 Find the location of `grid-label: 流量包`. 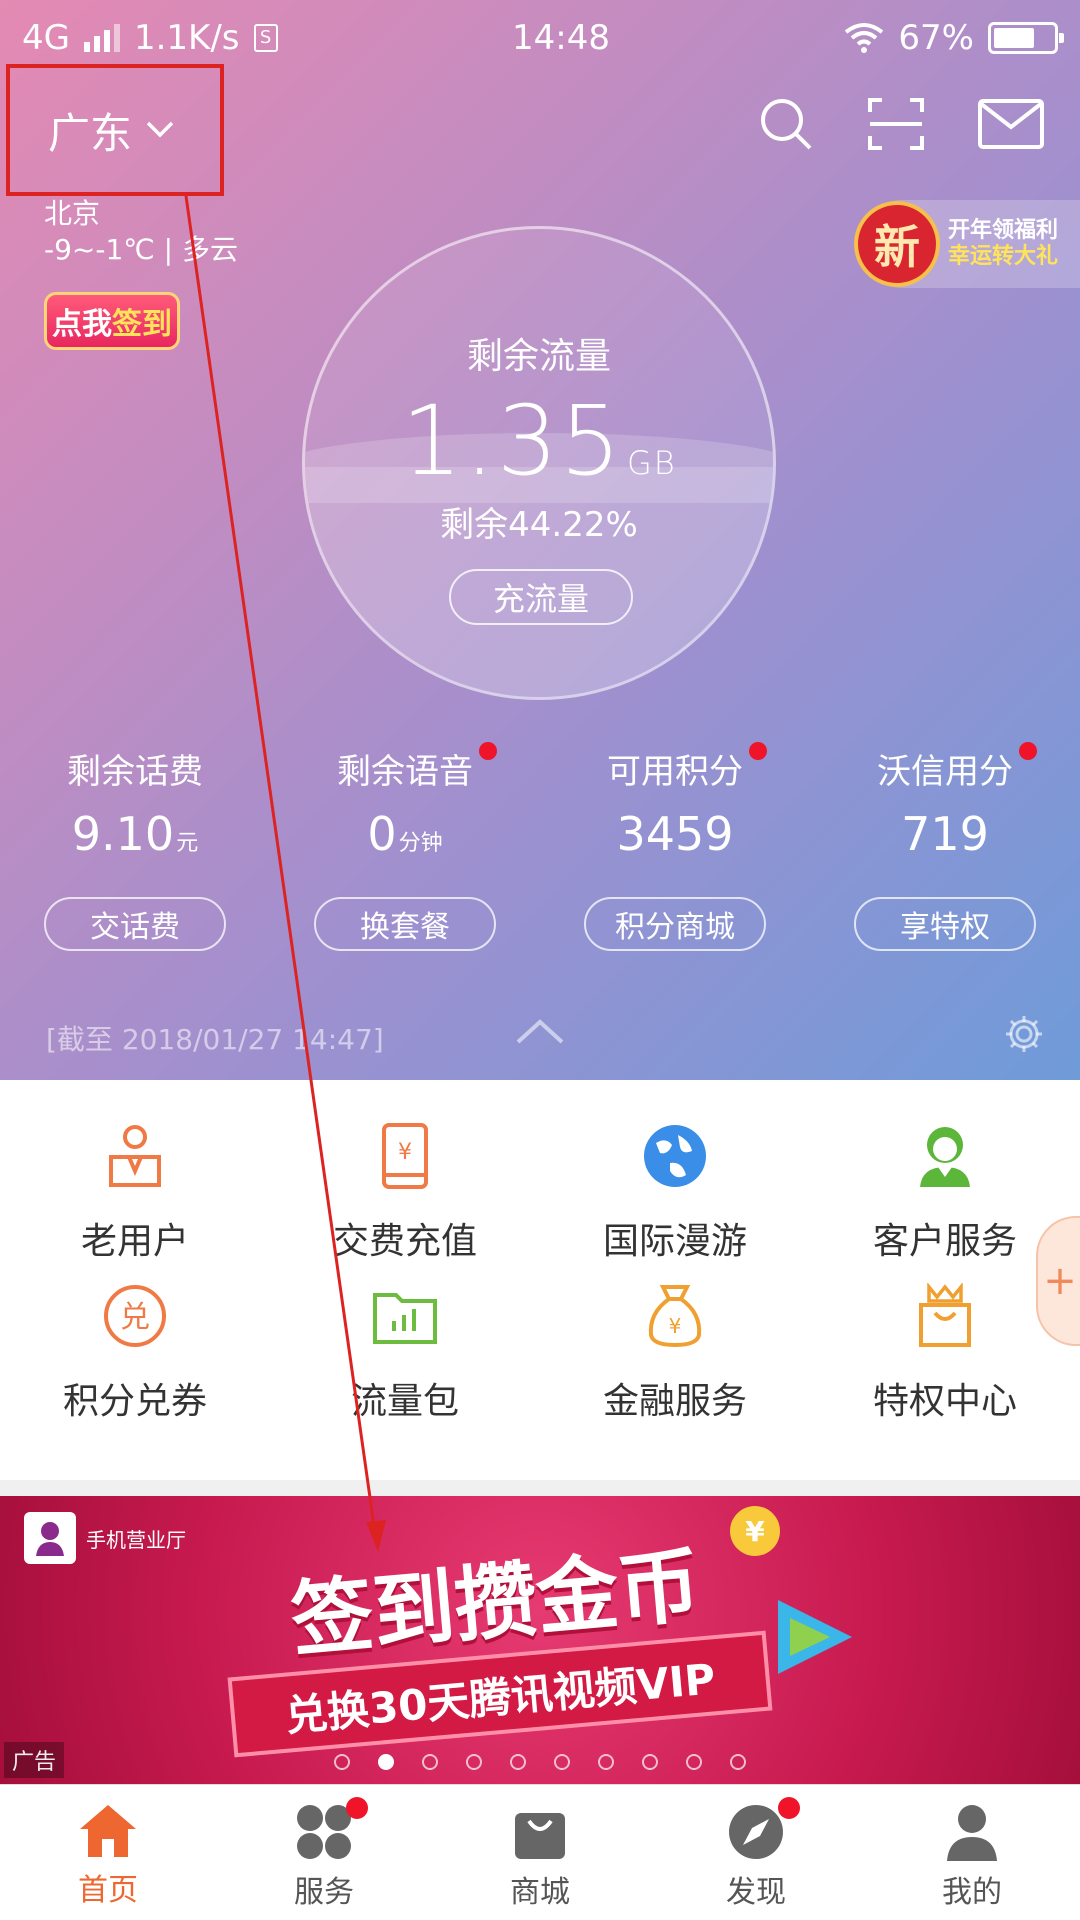

grid-label: 流量包 is located at coordinates (404, 1401).